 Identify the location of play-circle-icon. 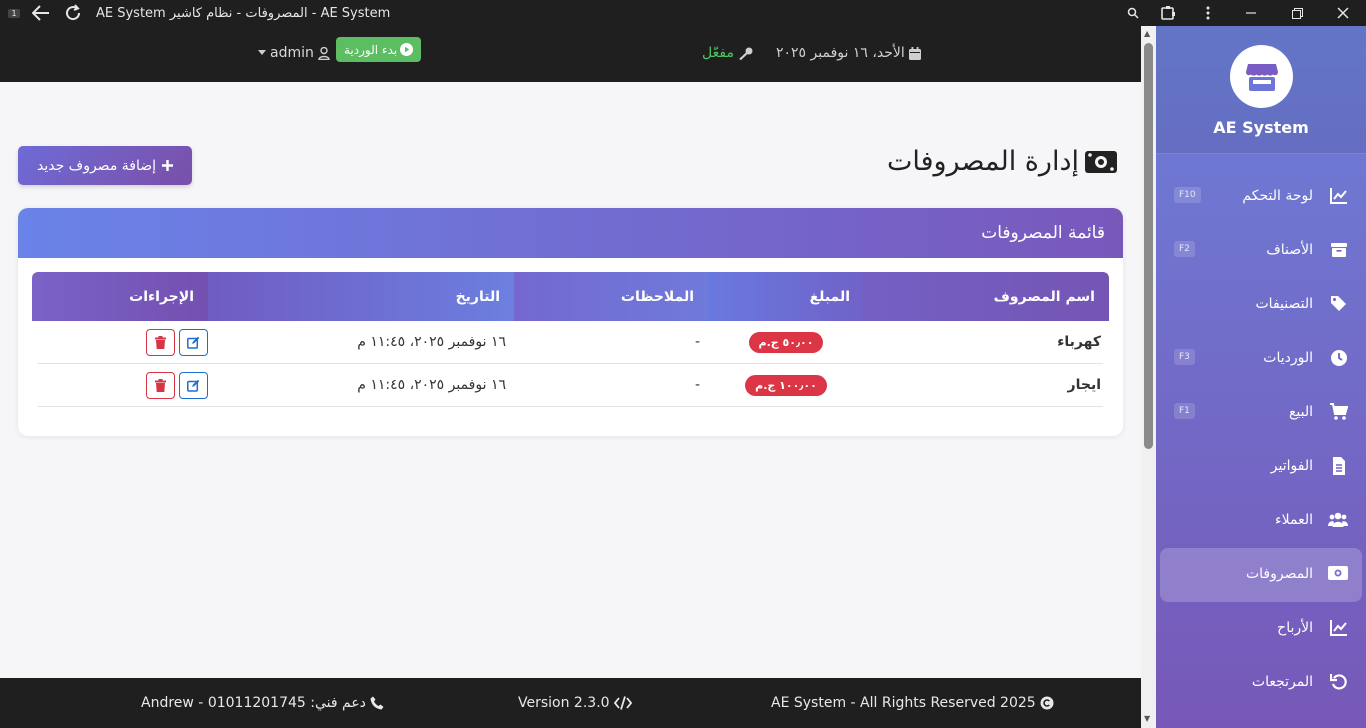
(407, 49).